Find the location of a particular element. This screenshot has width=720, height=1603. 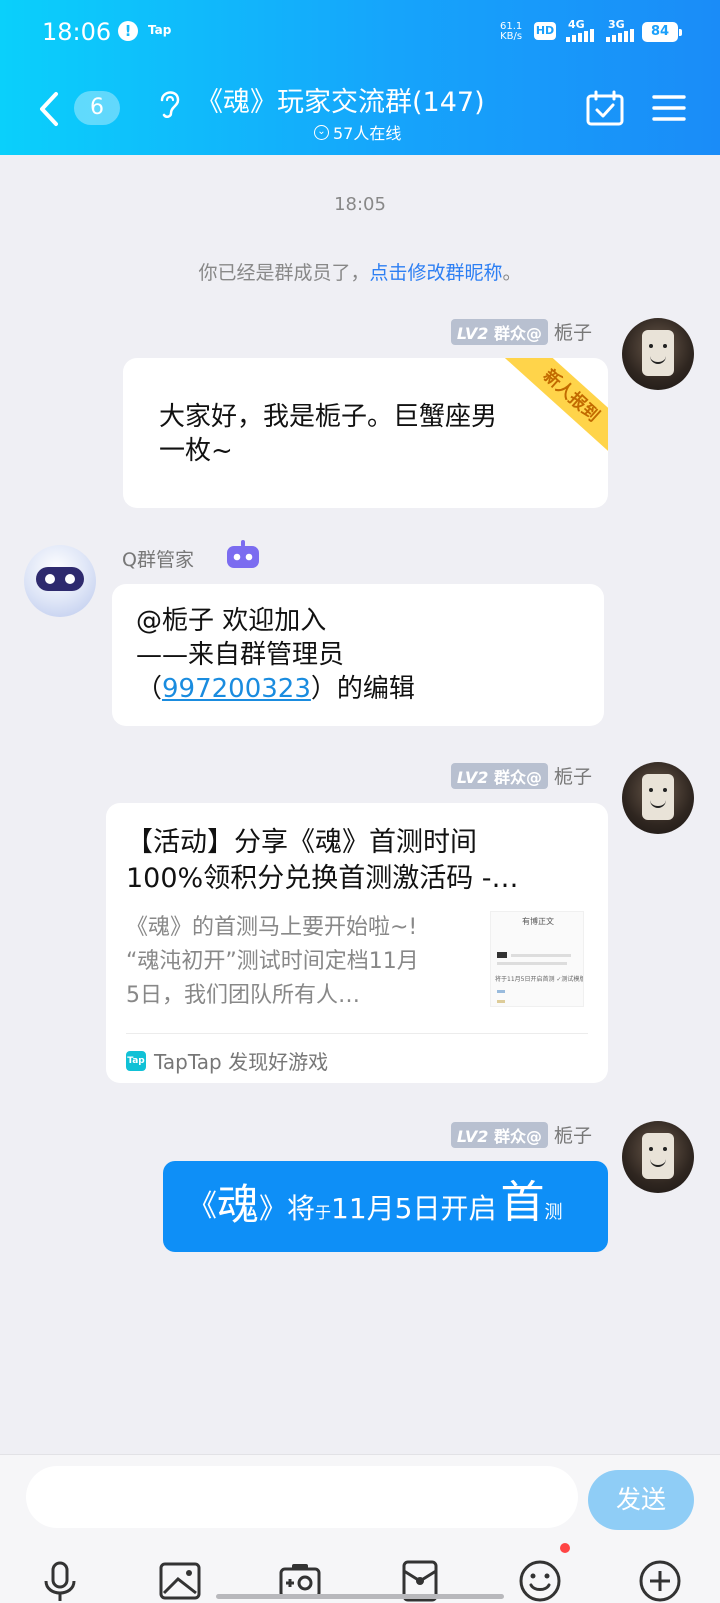

system-message-suffix: 。 is located at coordinates (512, 273).